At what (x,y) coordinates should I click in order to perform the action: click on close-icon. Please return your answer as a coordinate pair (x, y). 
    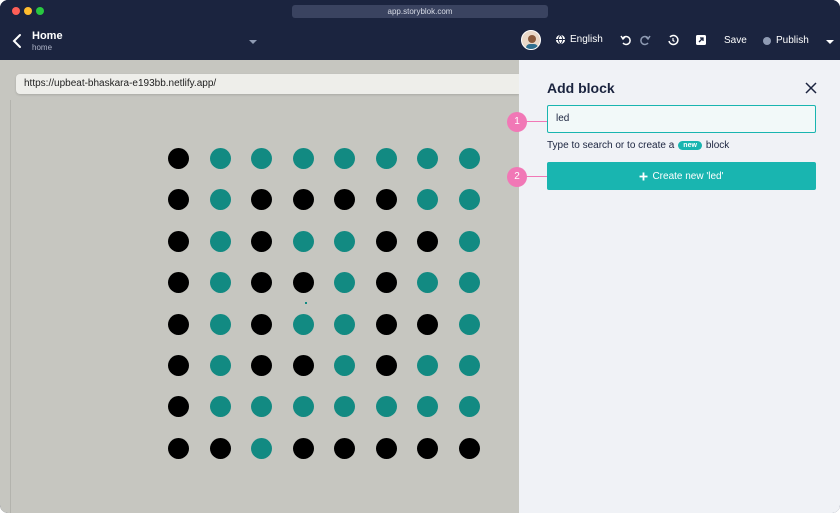
    Looking at the image, I should click on (811, 88).